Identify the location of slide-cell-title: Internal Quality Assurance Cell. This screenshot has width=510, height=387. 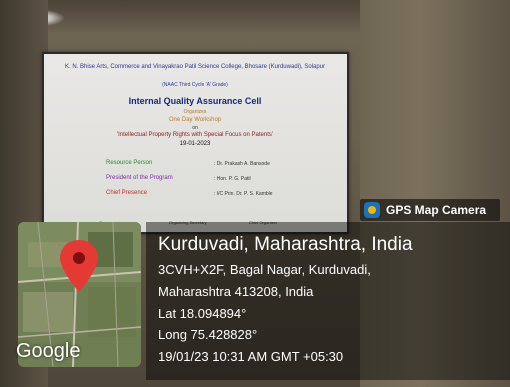
(195, 101).